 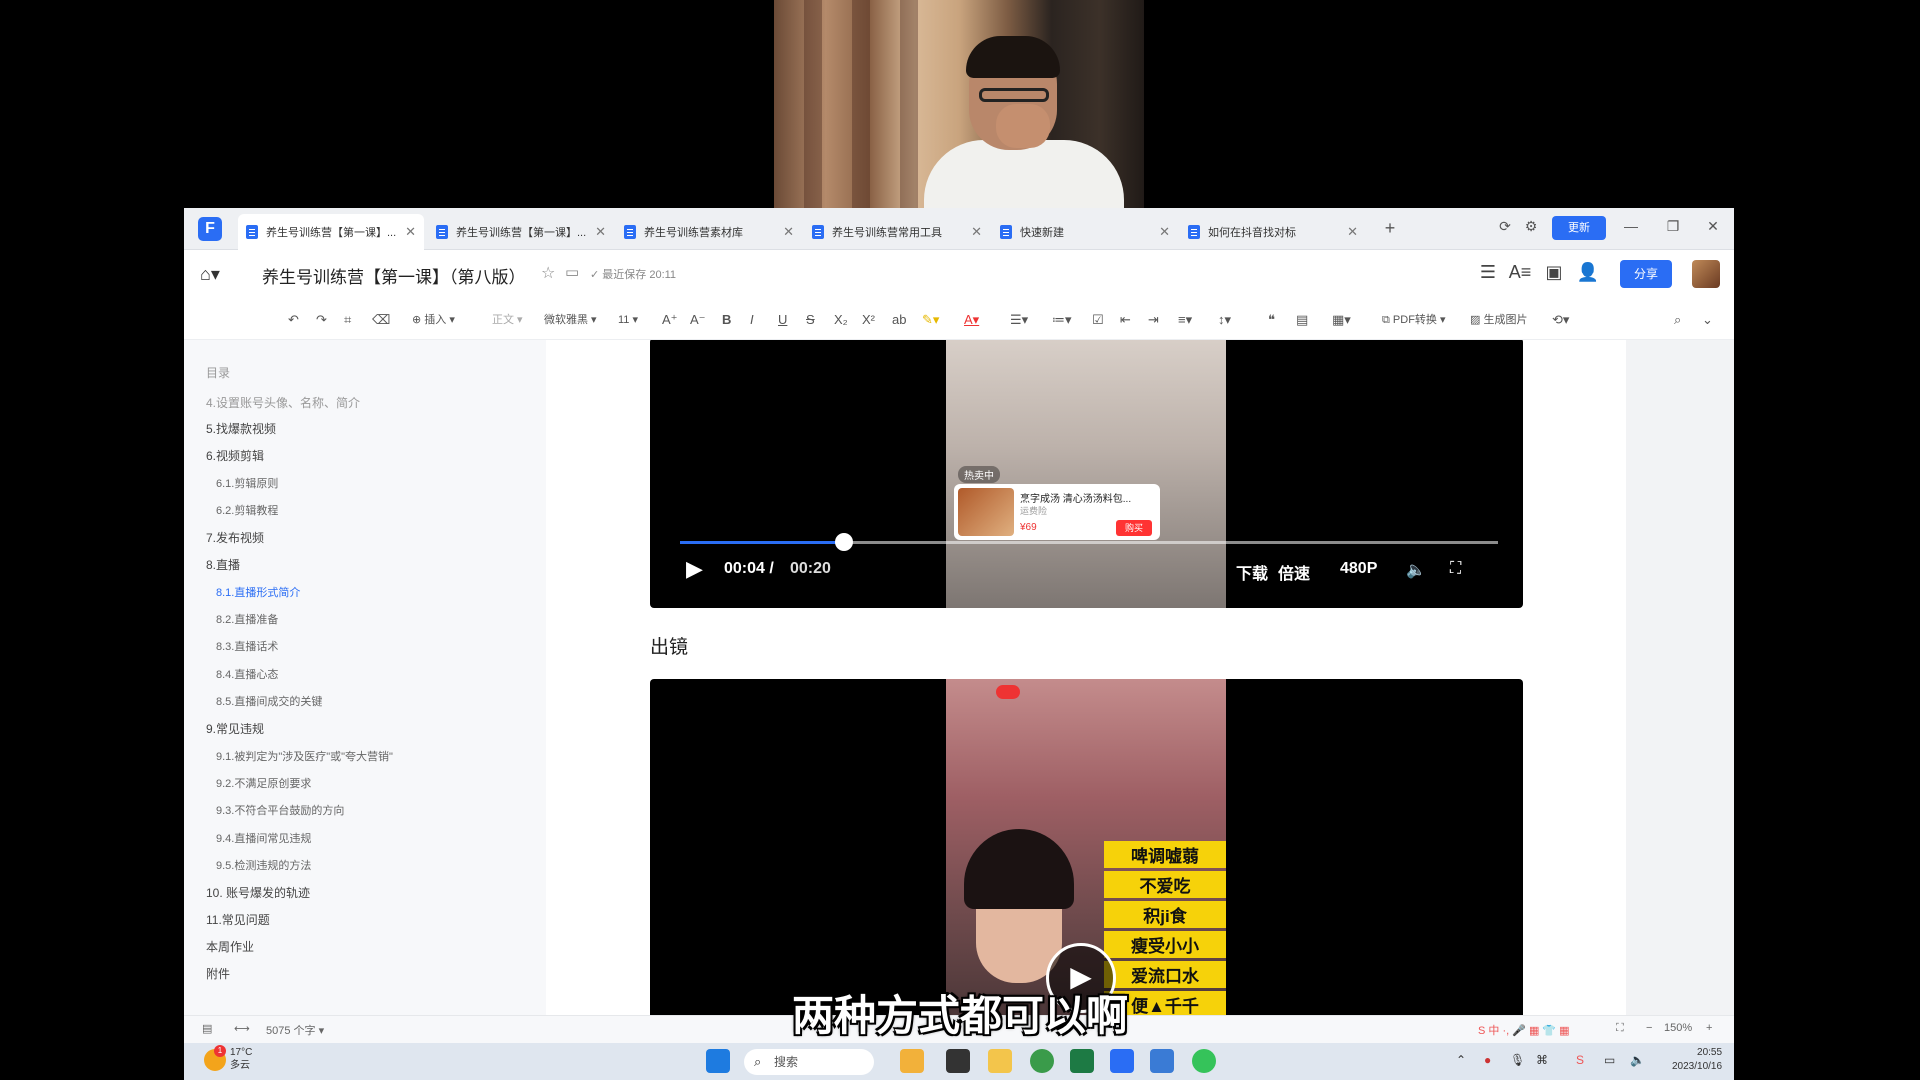 I want to click on toc-item: 8.直播, so click(x=223, y=564).